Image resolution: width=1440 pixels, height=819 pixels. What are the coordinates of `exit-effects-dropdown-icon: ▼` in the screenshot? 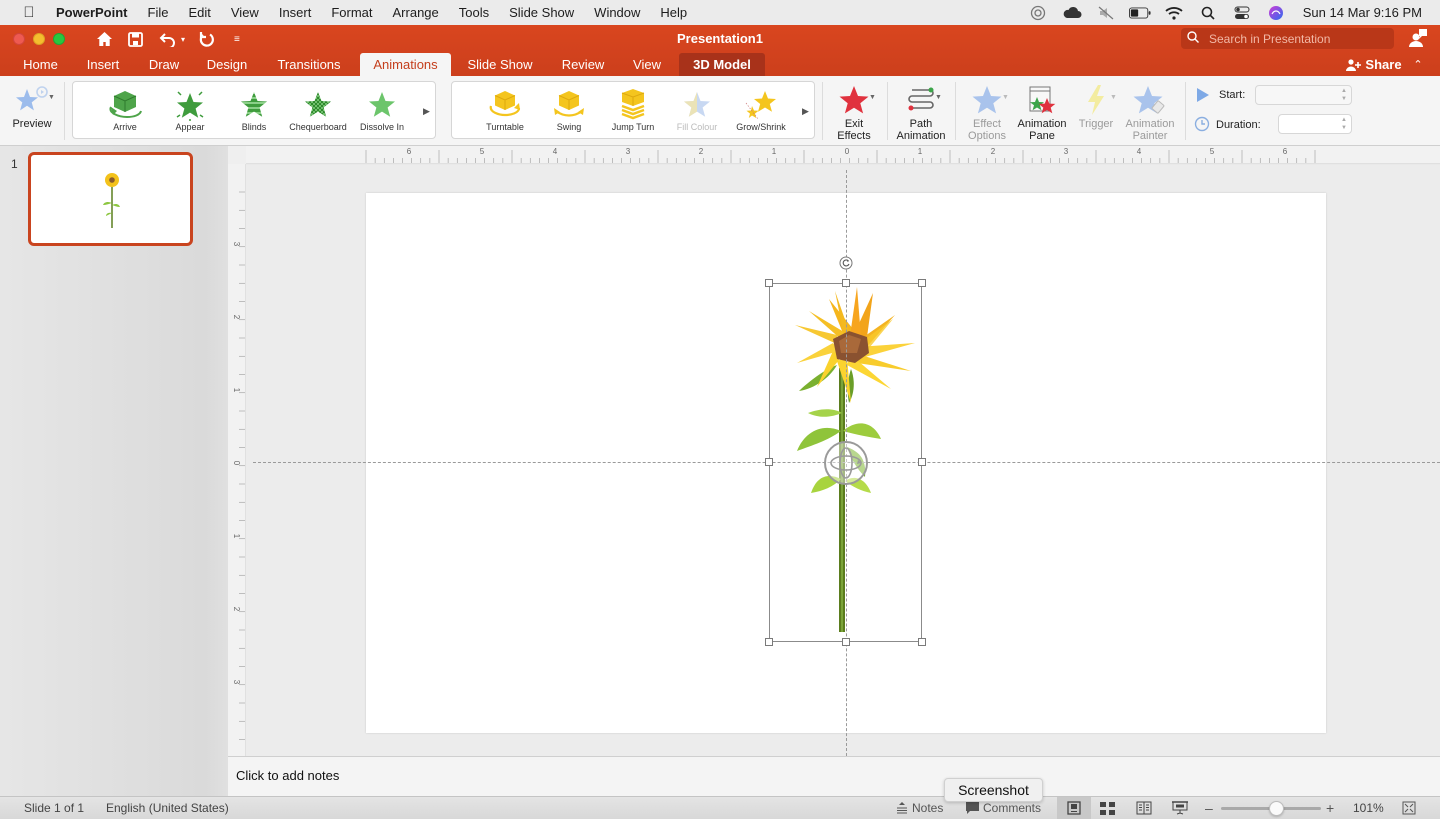 It's located at (872, 97).